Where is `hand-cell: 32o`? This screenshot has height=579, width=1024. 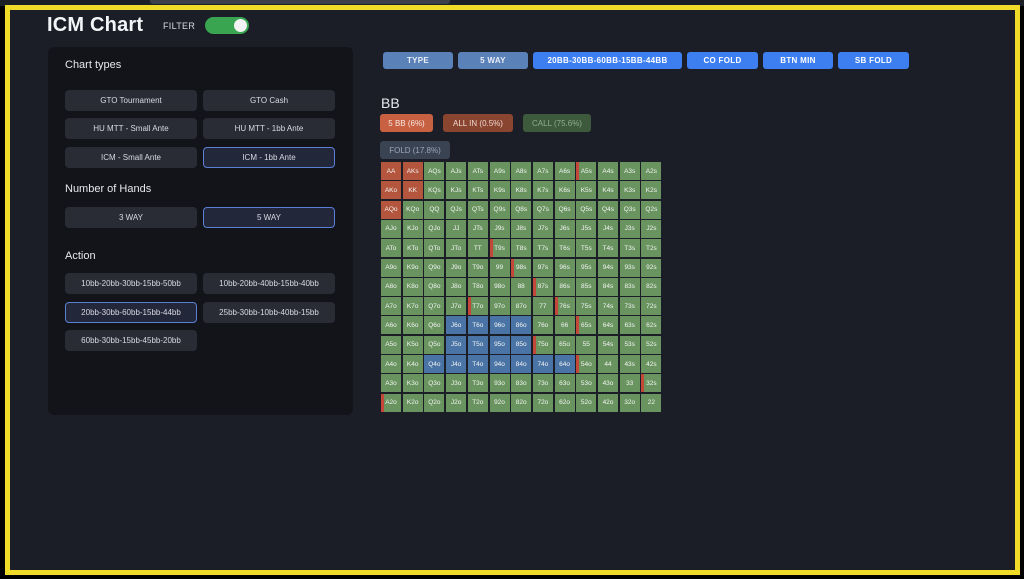
hand-cell: 32o is located at coordinates (629, 402).